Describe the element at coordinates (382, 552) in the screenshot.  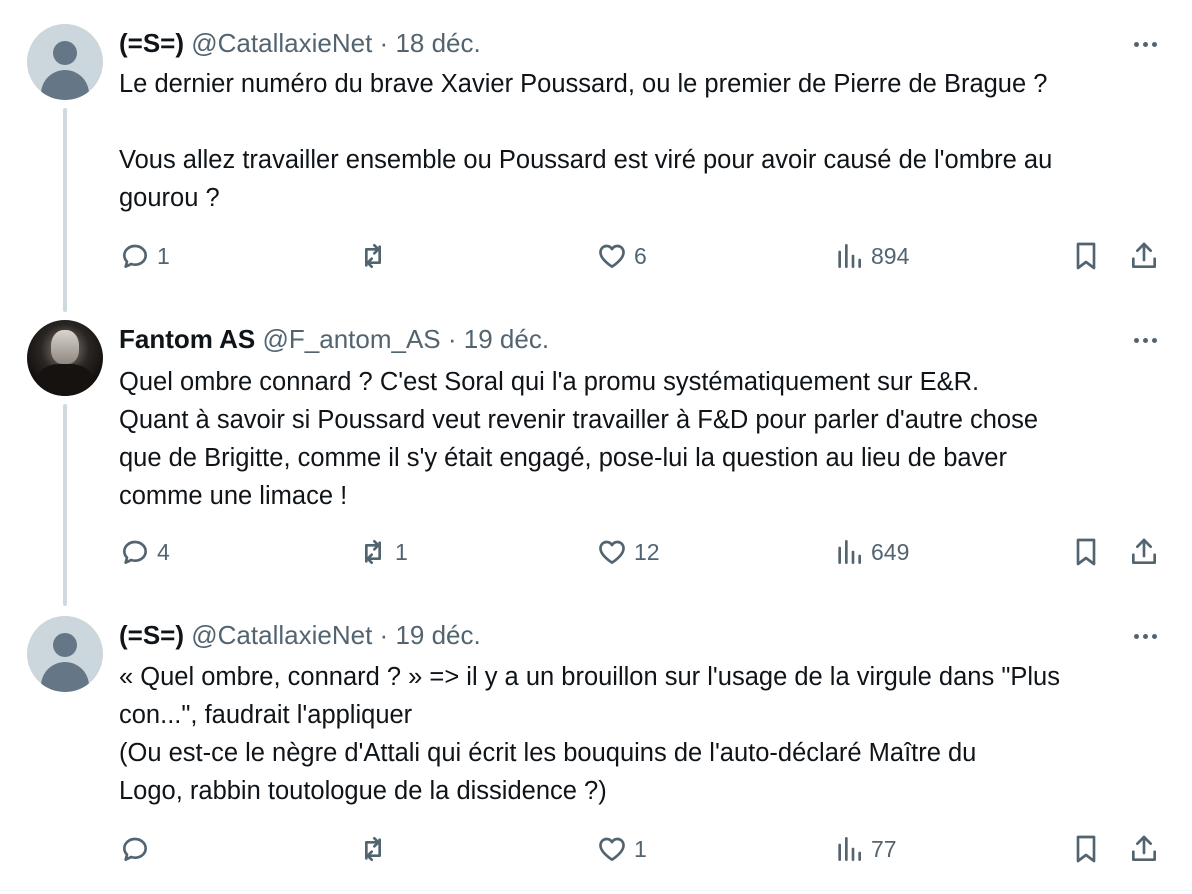
I see `repost-button: 1` at that location.